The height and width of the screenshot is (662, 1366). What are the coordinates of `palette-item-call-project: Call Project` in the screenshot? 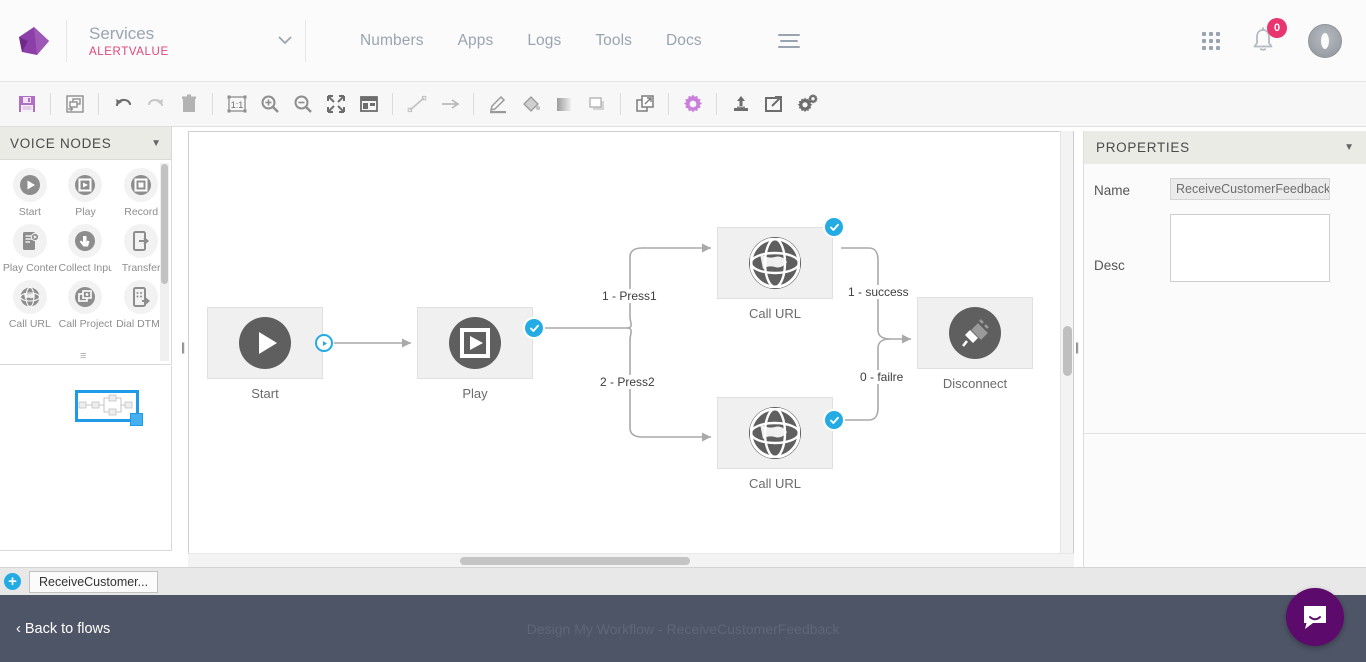 It's located at (86, 305).